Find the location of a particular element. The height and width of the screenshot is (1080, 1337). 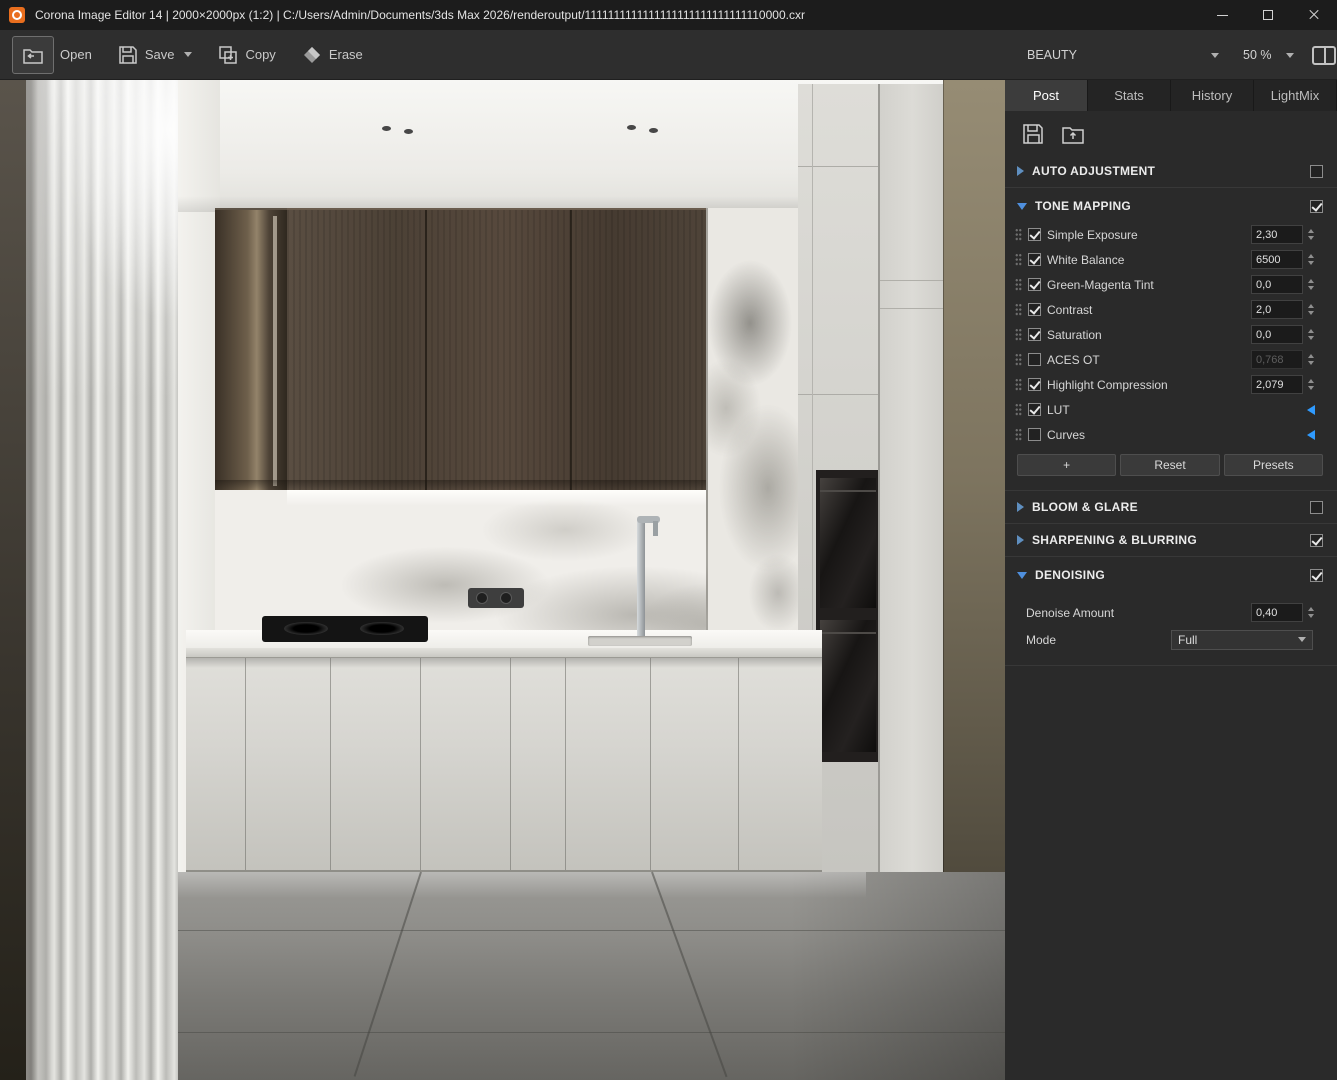

saturation-value: 0,0 is located at coordinates (1277, 334).